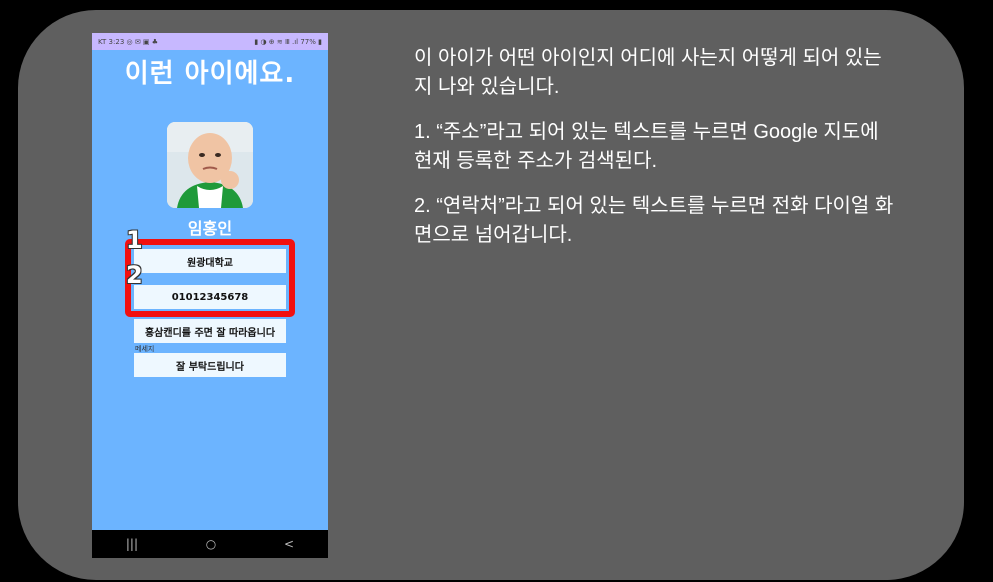  What do you see at coordinates (134, 240) in the screenshot?
I see `marker-1: 1` at bounding box center [134, 240].